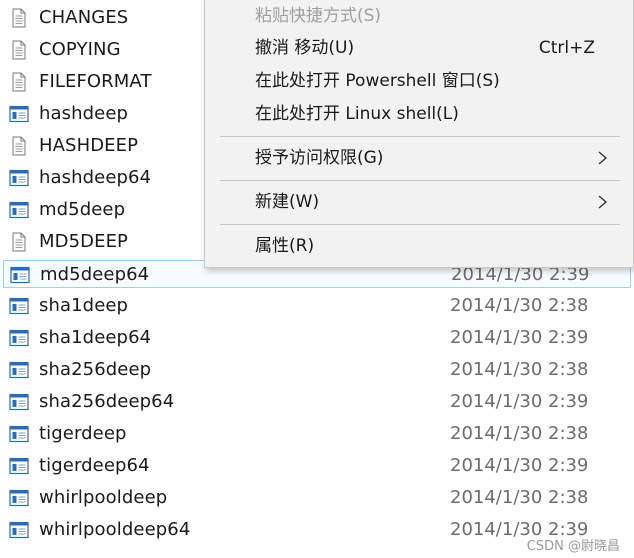  I want to click on file-name: hashdeep64, so click(95, 177).